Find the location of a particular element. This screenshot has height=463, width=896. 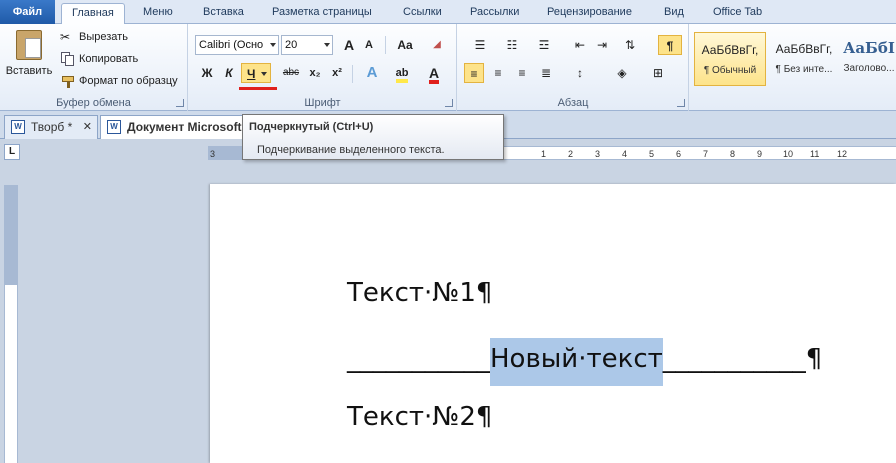

format-painter-button: Формат по образцу is located at coordinates (119, 81).